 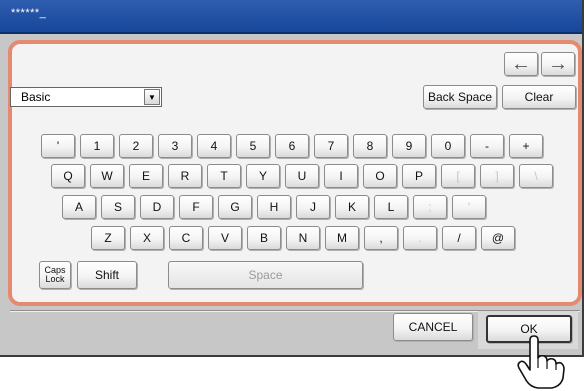 What do you see at coordinates (146, 176) in the screenshot?
I see `key: E` at bounding box center [146, 176].